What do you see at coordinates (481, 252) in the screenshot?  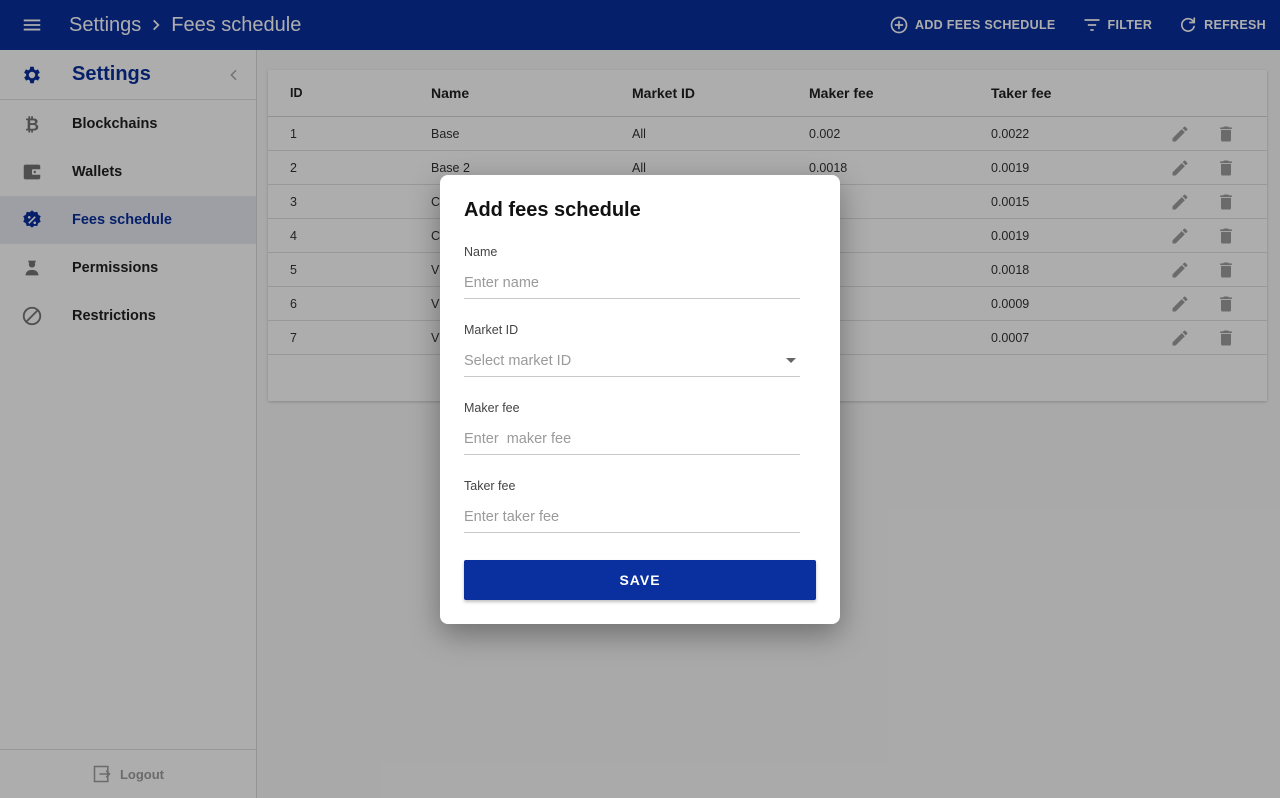 I see `name-label: Name` at bounding box center [481, 252].